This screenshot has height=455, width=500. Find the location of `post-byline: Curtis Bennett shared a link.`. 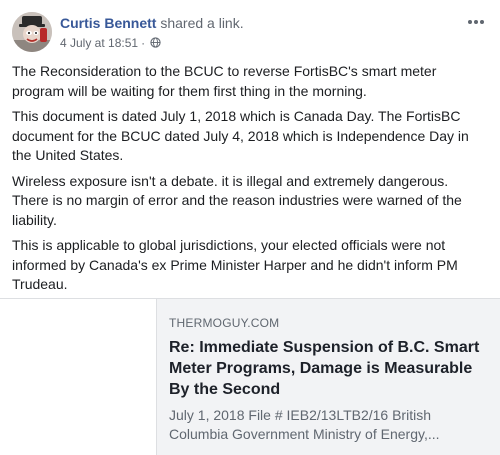

post-byline: Curtis Bennett shared a link. is located at coordinates (152, 23).